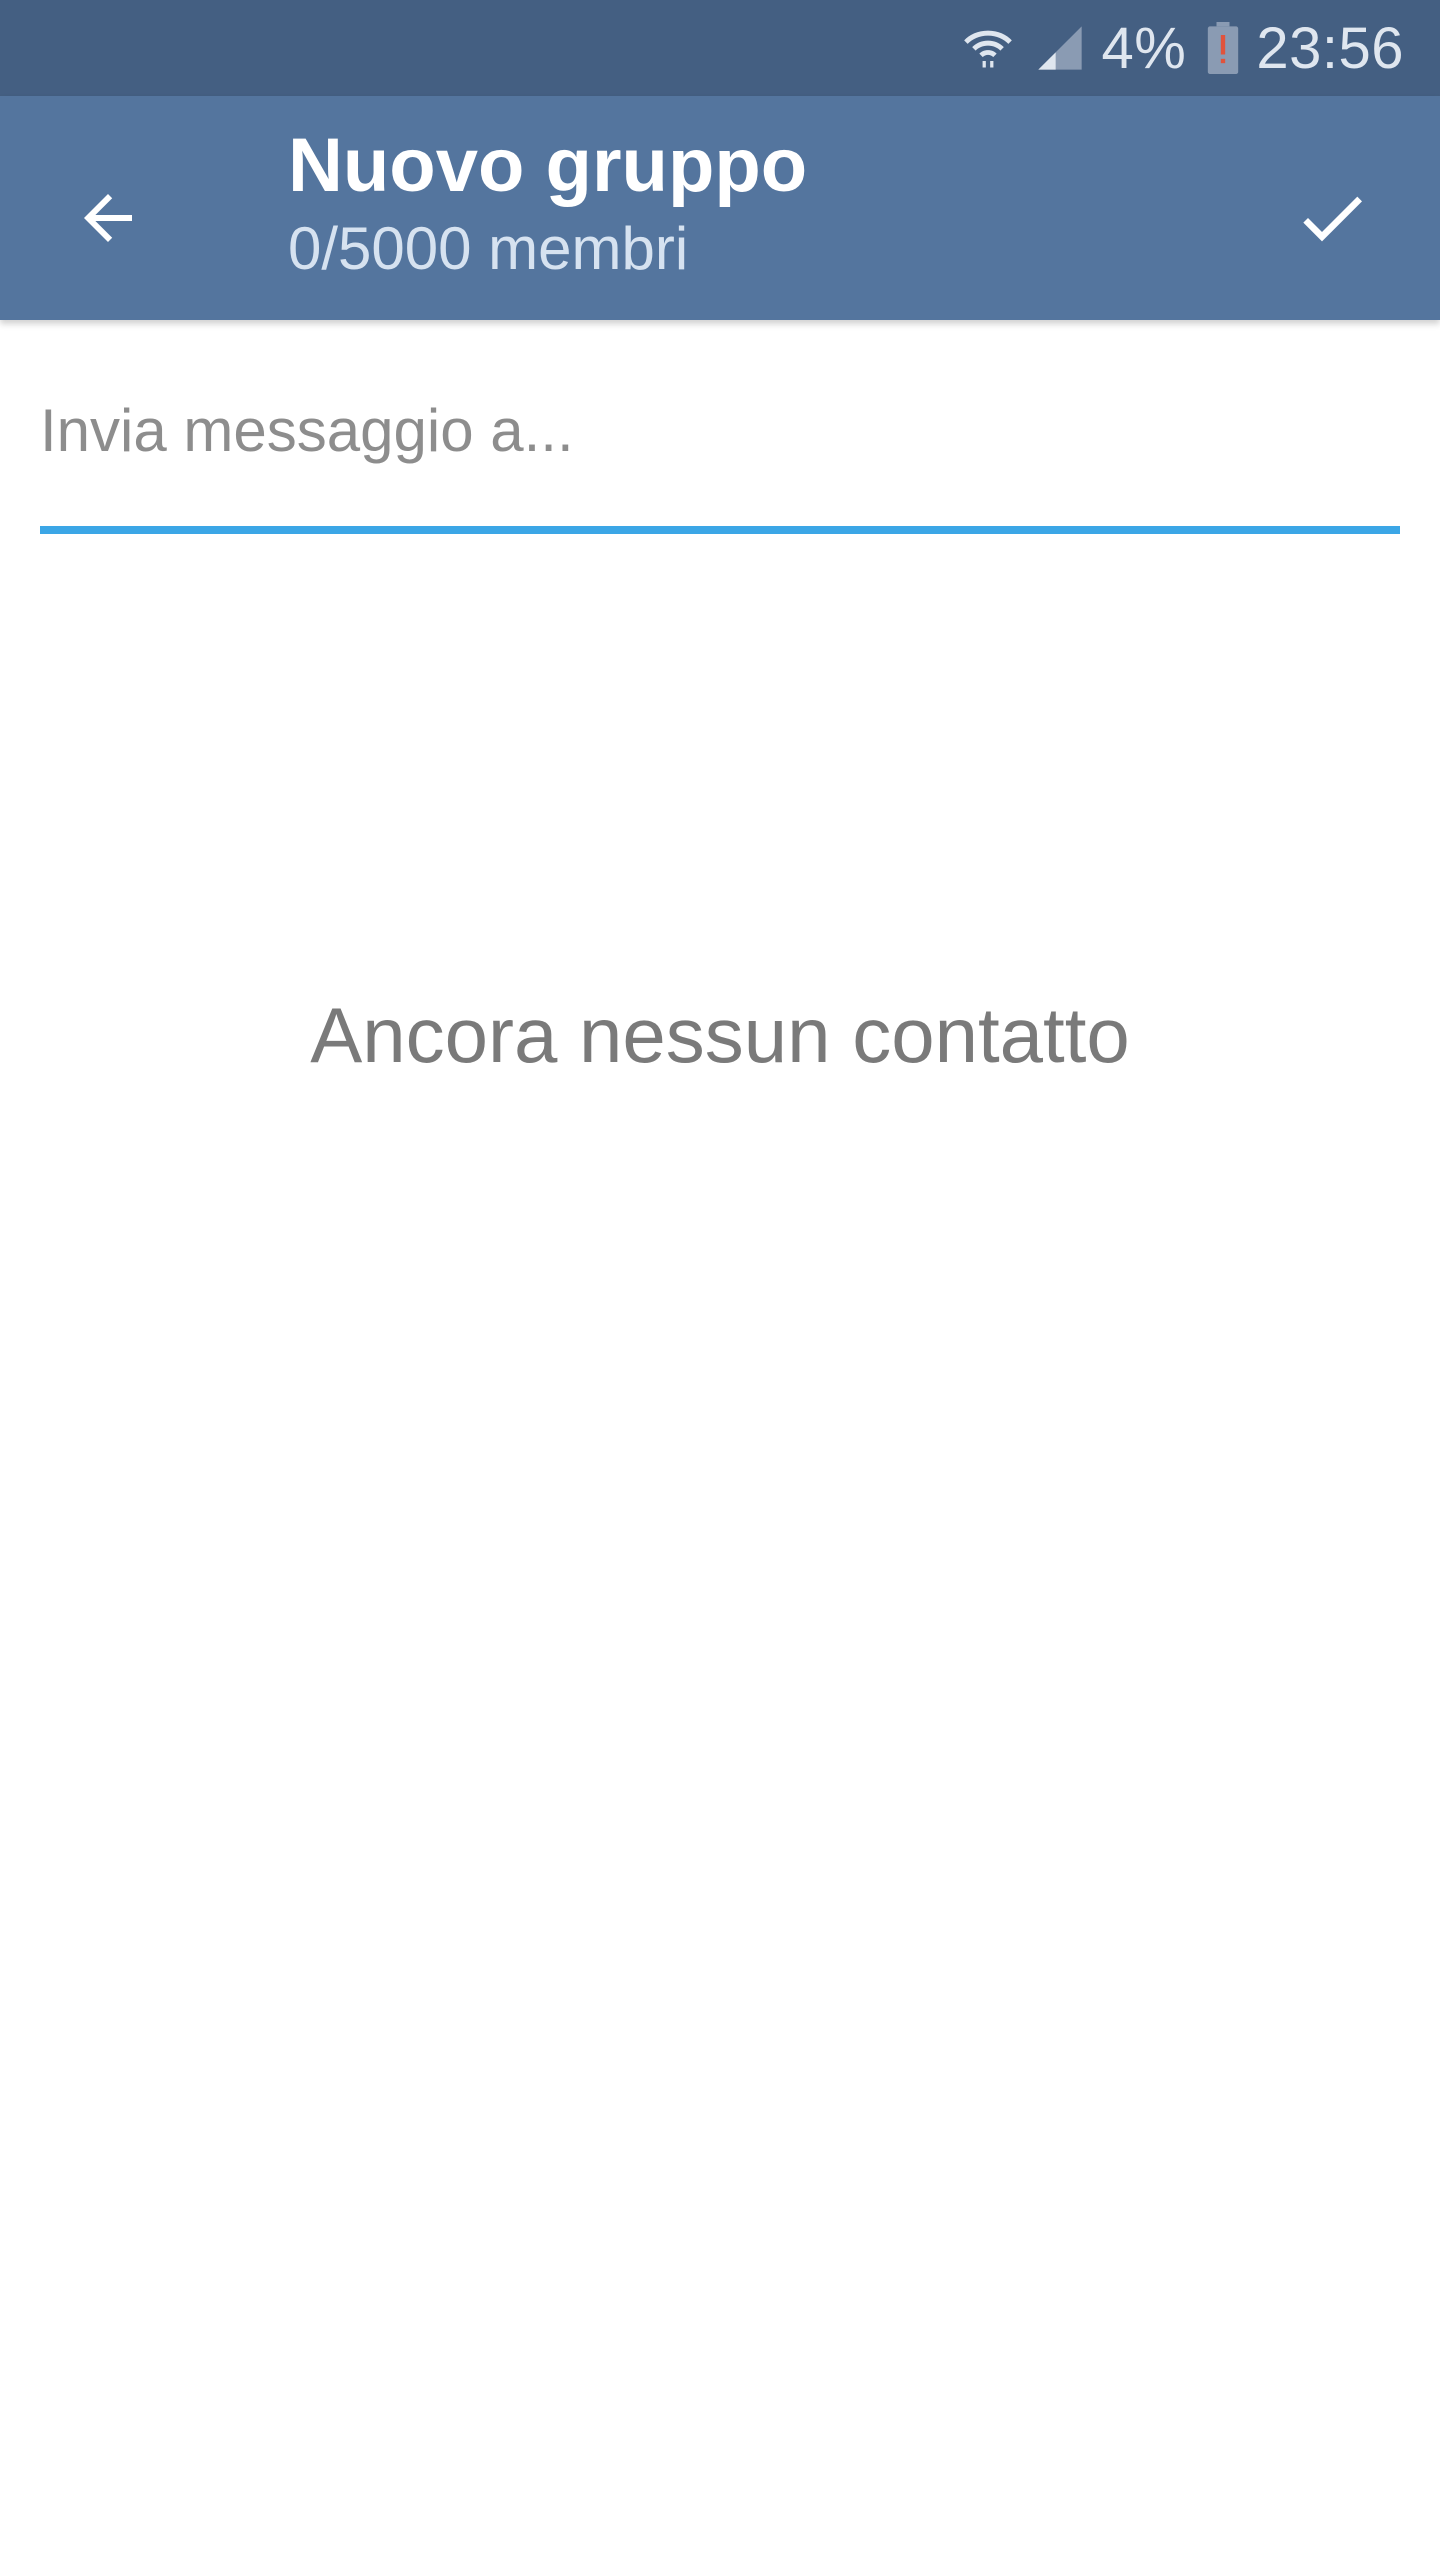 The height and width of the screenshot is (2560, 1440). I want to click on title-block: Nuovo gruppo 0/5000 membri, so click(547, 201).